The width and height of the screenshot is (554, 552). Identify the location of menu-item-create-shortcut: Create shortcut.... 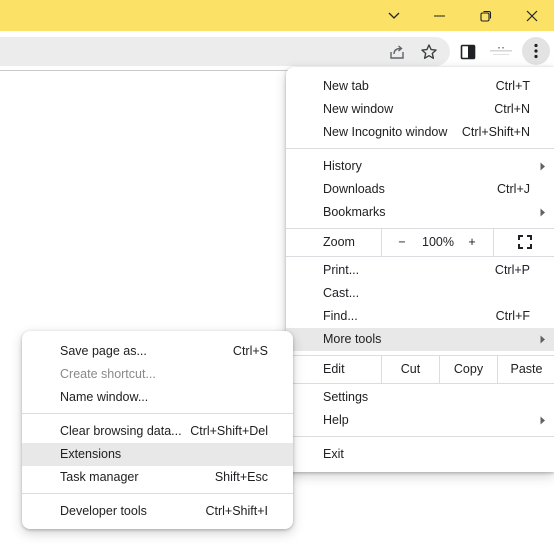
(157, 374).